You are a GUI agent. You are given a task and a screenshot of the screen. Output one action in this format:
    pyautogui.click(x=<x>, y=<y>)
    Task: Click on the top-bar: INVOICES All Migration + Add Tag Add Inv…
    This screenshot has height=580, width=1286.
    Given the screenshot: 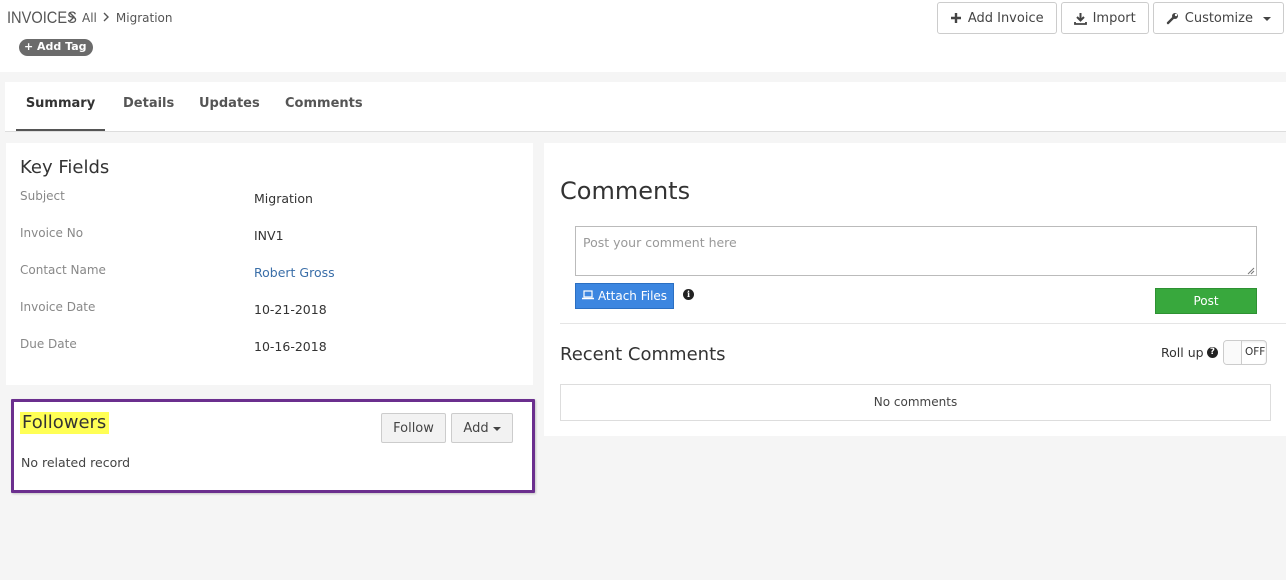 What is the action you would take?
    pyautogui.click(x=643, y=36)
    